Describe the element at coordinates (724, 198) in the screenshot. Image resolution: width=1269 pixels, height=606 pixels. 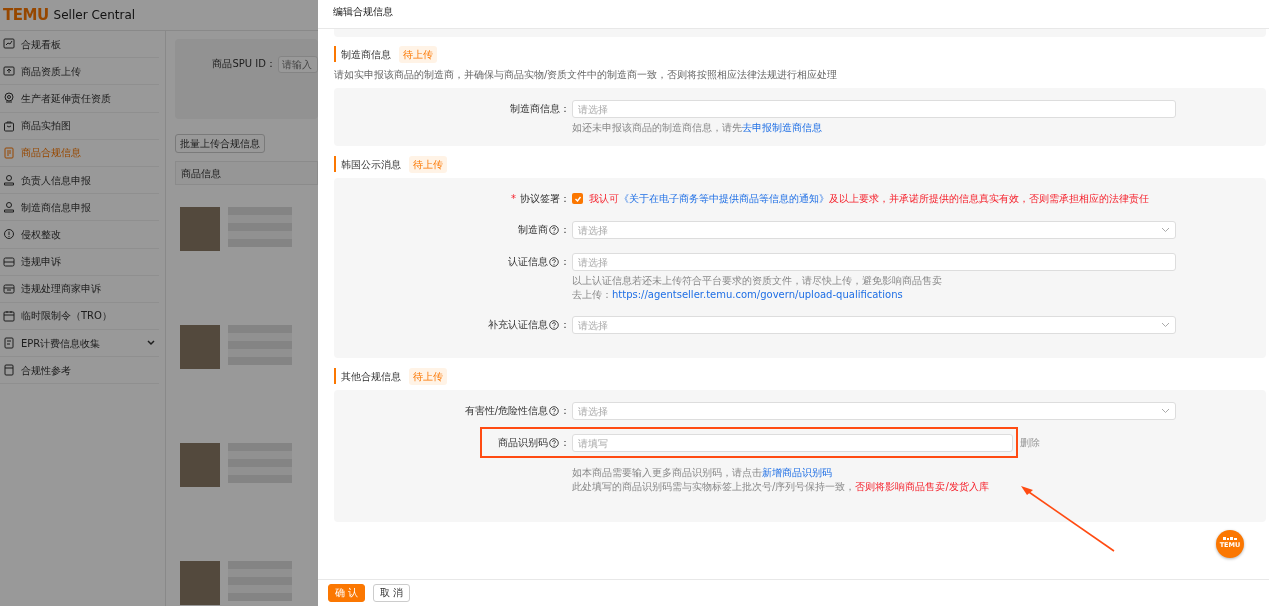
I see `link: 《关于在电子商务等中提供商品等信息的通知》` at that location.